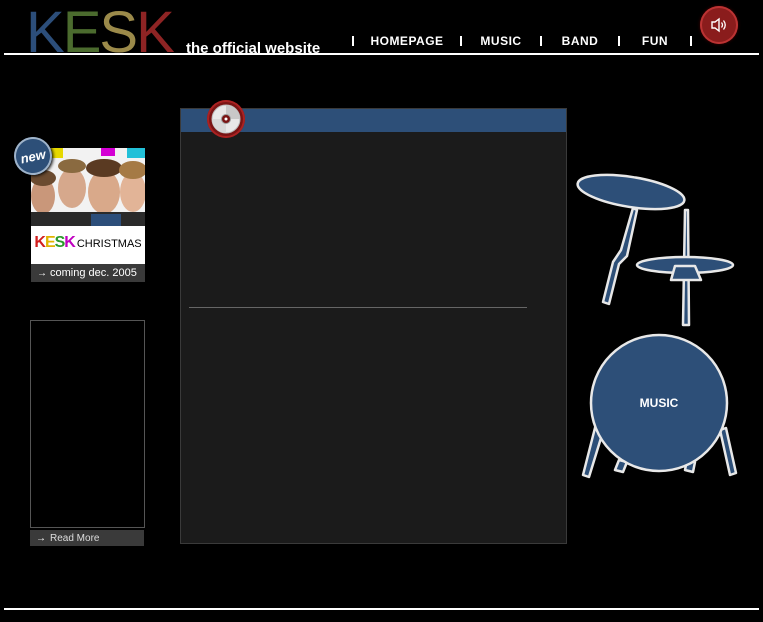  Describe the element at coordinates (87, 424) in the screenshot. I see `news-panel` at that location.